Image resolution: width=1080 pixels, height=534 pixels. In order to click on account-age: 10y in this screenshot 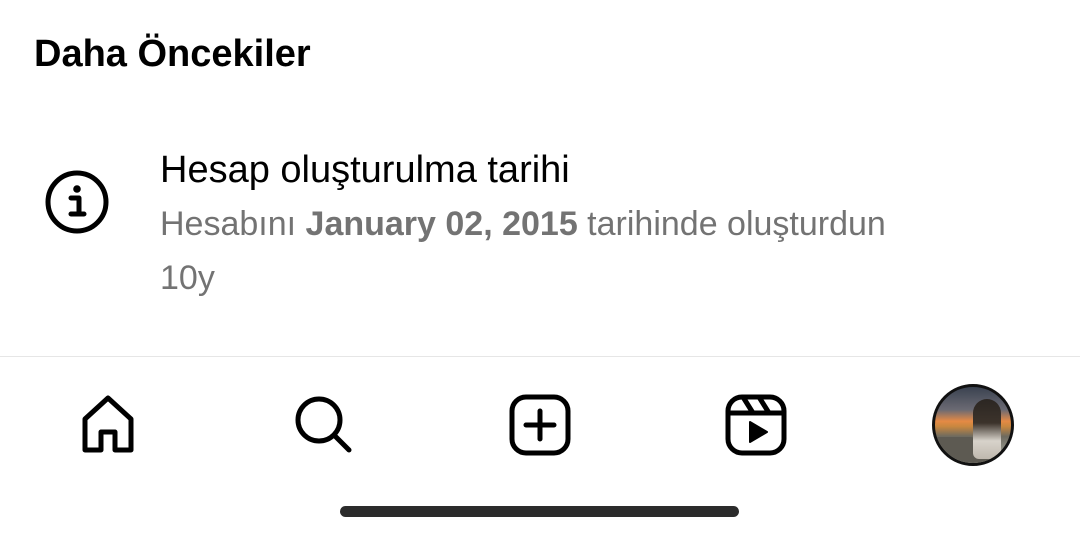, I will do `click(187, 278)`.